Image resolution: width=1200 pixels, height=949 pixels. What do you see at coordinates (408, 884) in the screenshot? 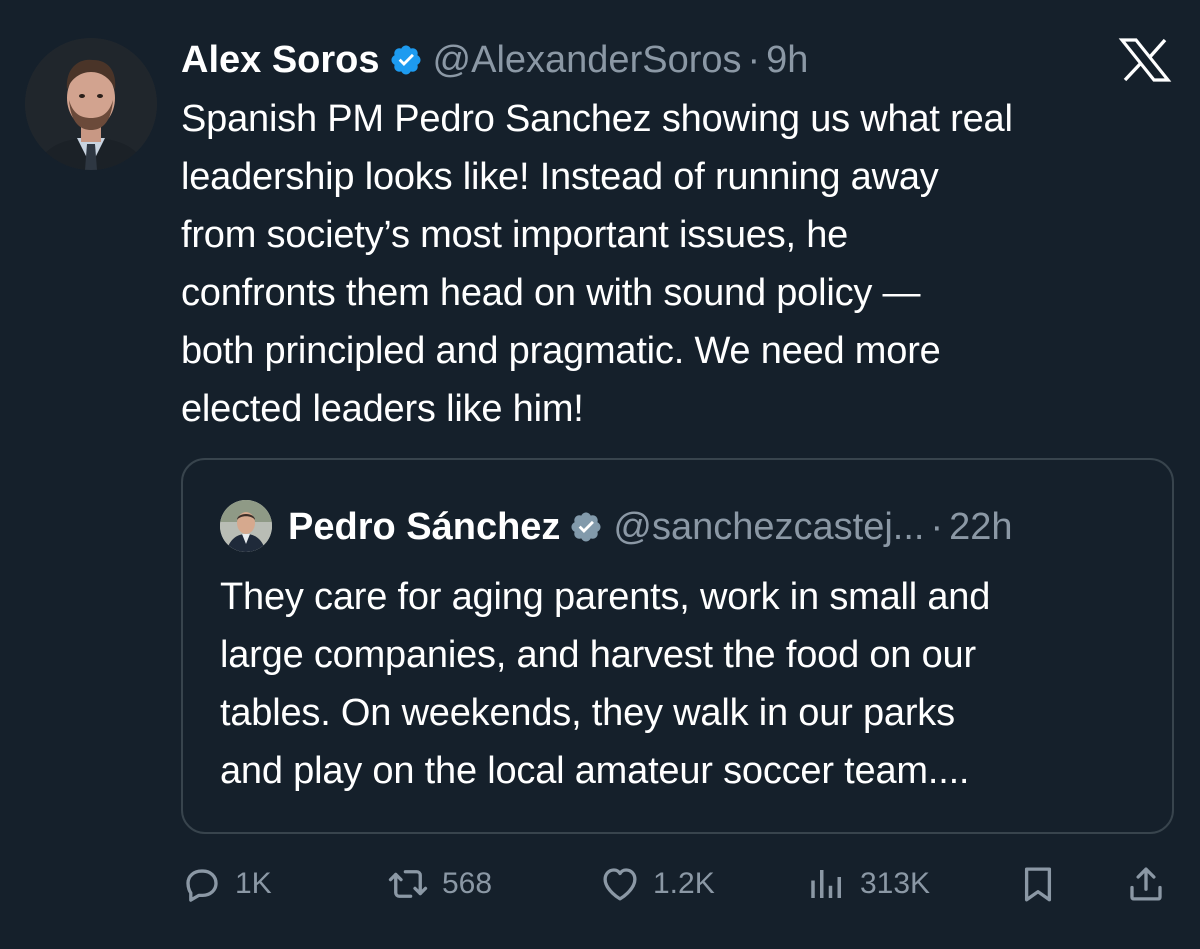
I see `repost-icon` at bounding box center [408, 884].